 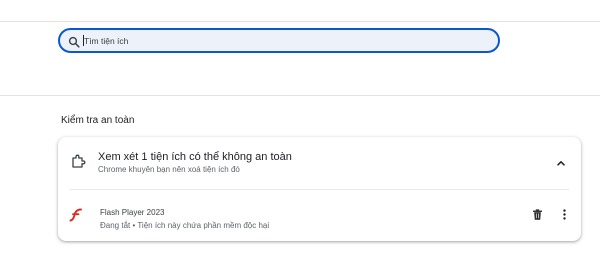 I want to click on puzzle-icon, so click(x=78, y=161).